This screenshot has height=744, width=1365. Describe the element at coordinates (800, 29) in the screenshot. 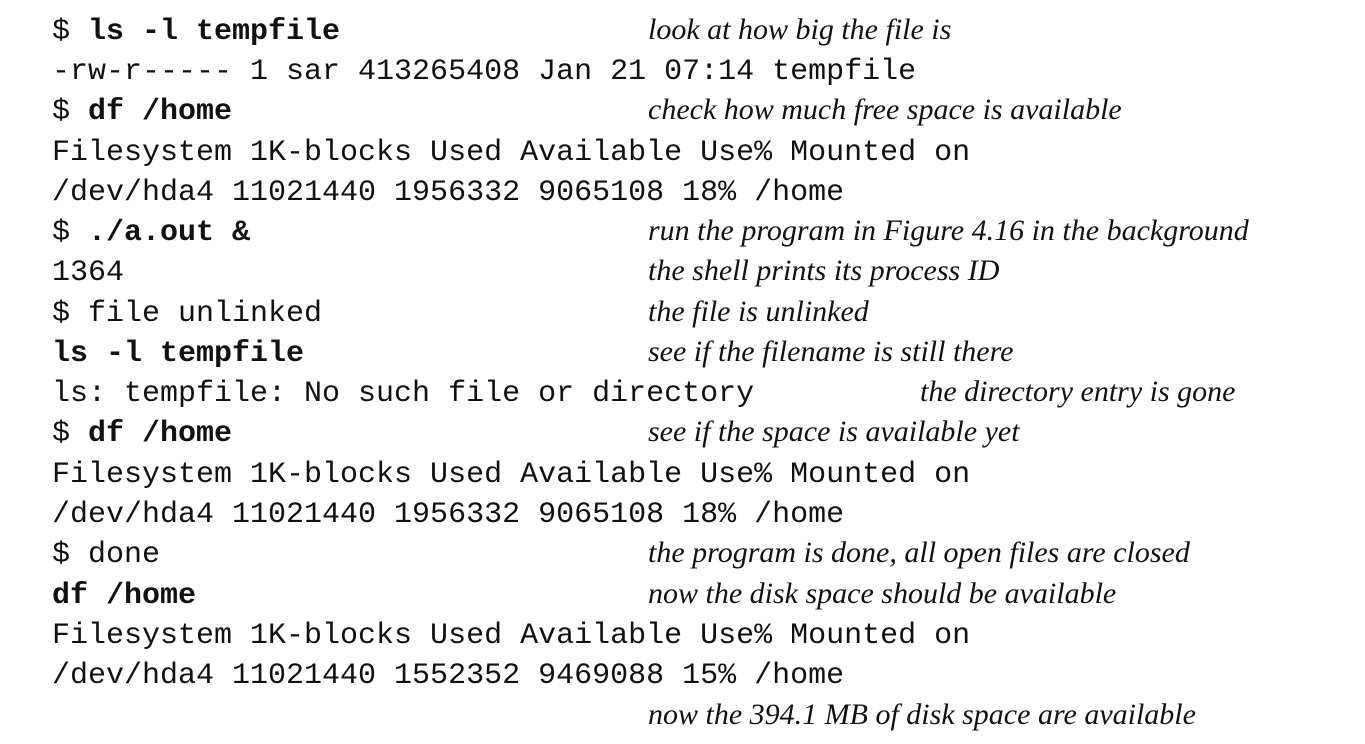

I see `annotation: look at how big the file is` at that location.